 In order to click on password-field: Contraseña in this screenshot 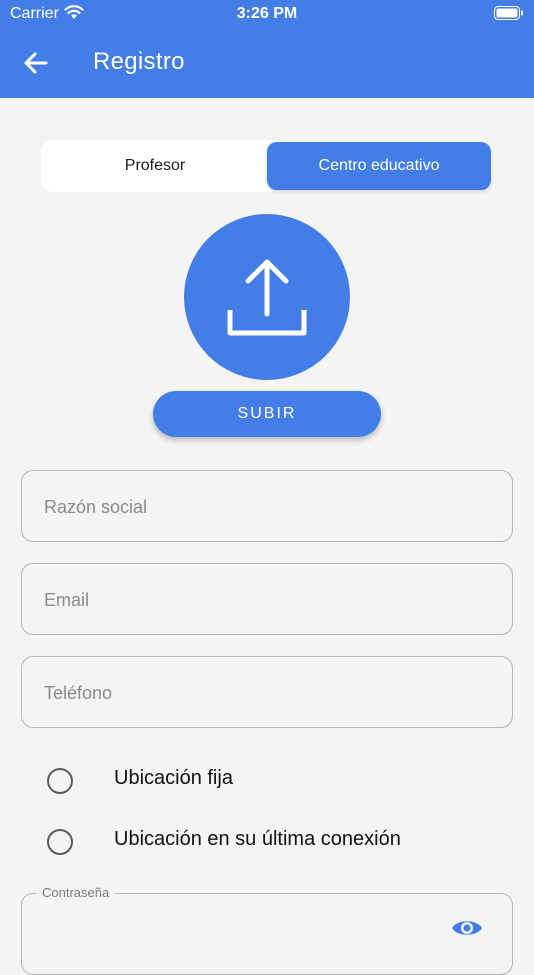, I will do `click(267, 930)`.